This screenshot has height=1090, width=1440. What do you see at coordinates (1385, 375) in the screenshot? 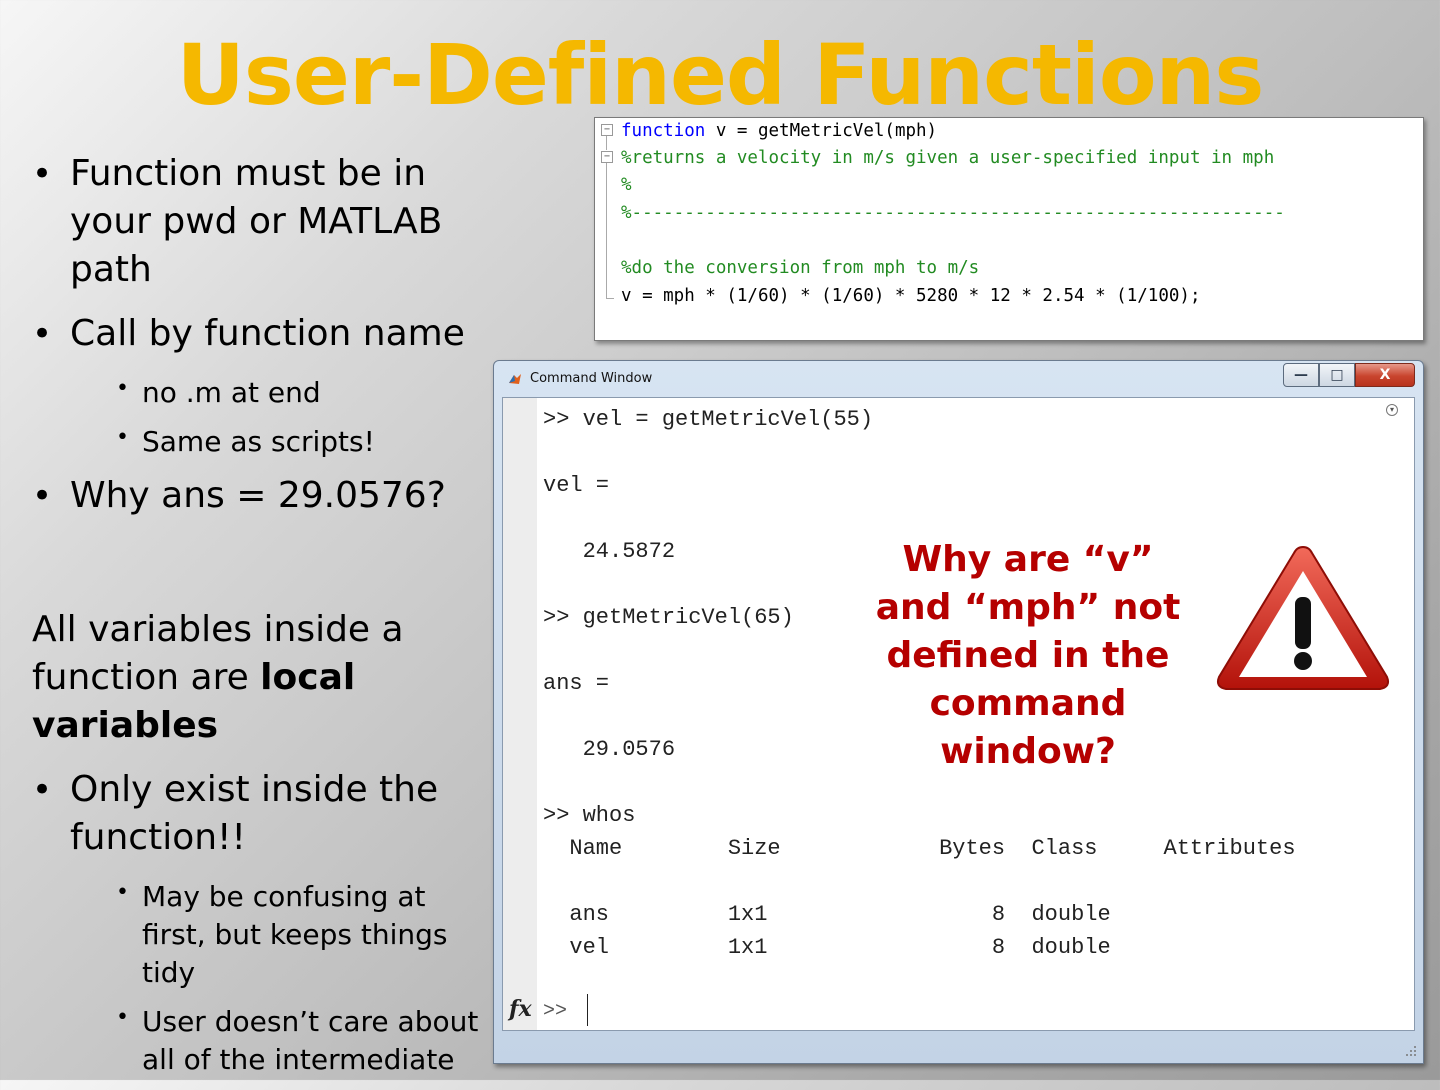
I see `close-button: X` at bounding box center [1385, 375].